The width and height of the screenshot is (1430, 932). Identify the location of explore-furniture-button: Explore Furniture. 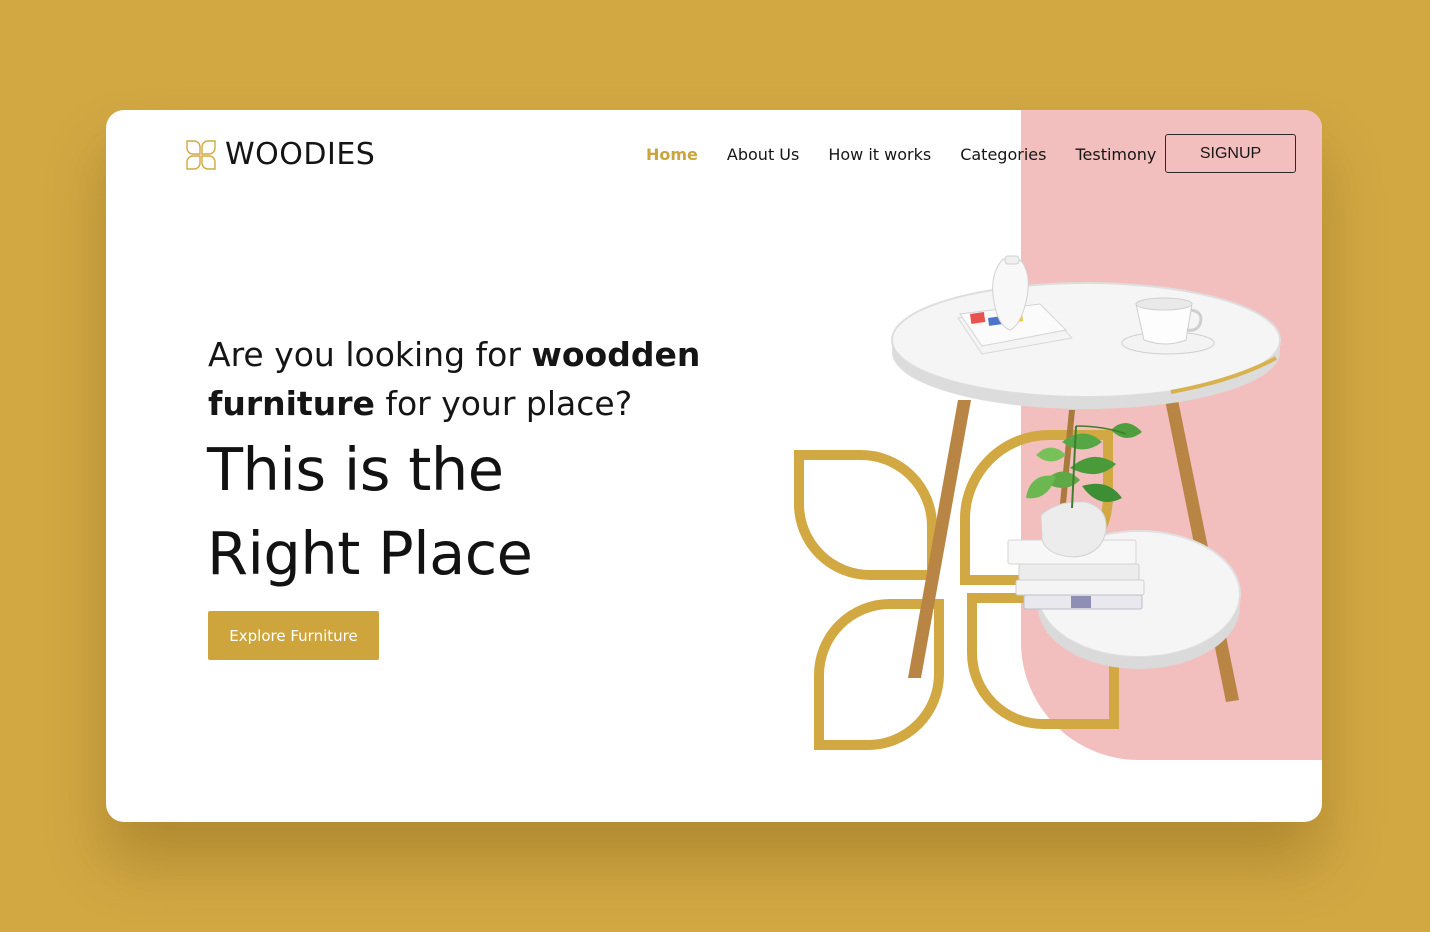
(293, 635).